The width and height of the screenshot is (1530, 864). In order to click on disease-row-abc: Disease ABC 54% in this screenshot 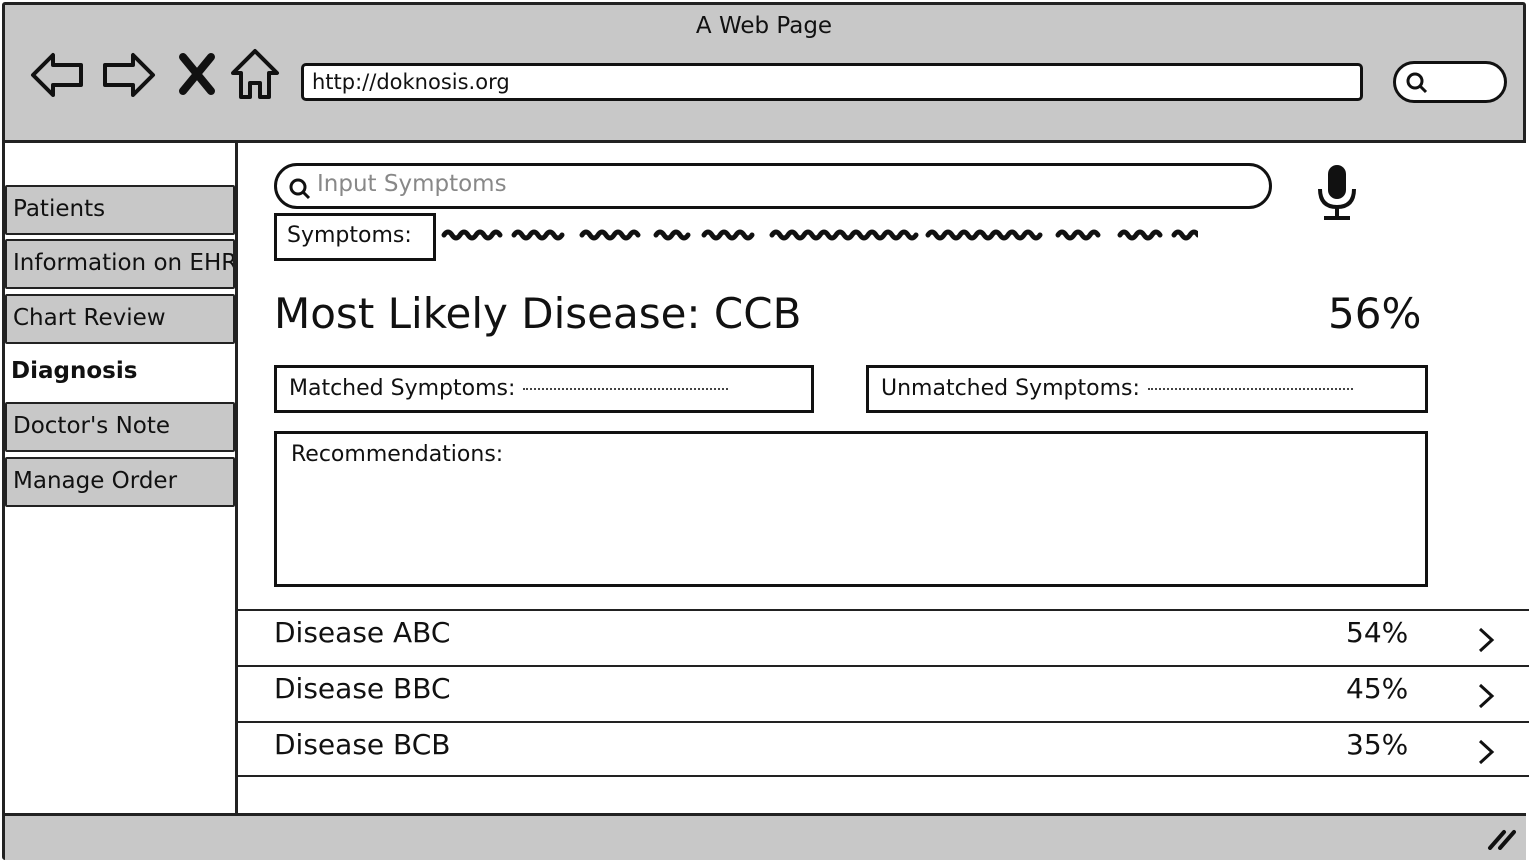, I will do `click(883, 637)`.